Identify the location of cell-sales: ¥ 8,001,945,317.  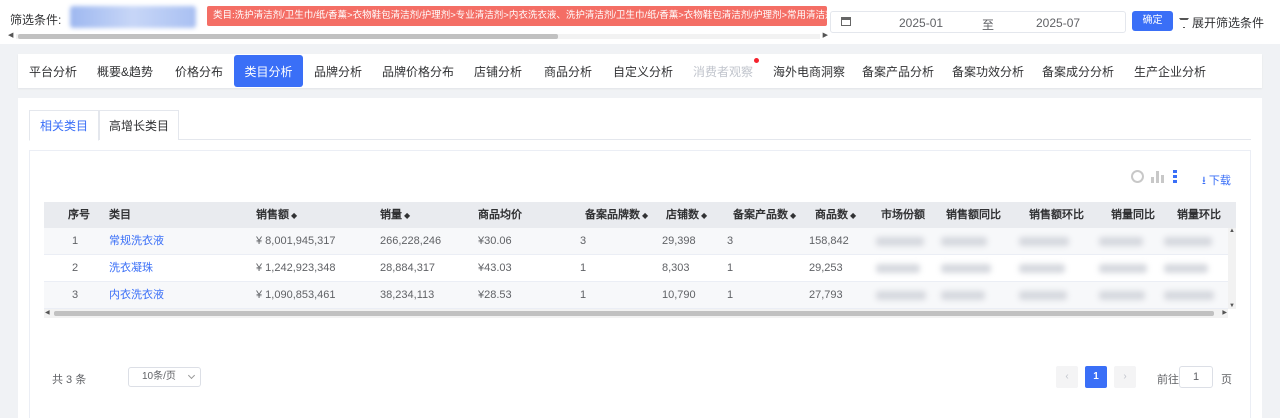
(296, 241).